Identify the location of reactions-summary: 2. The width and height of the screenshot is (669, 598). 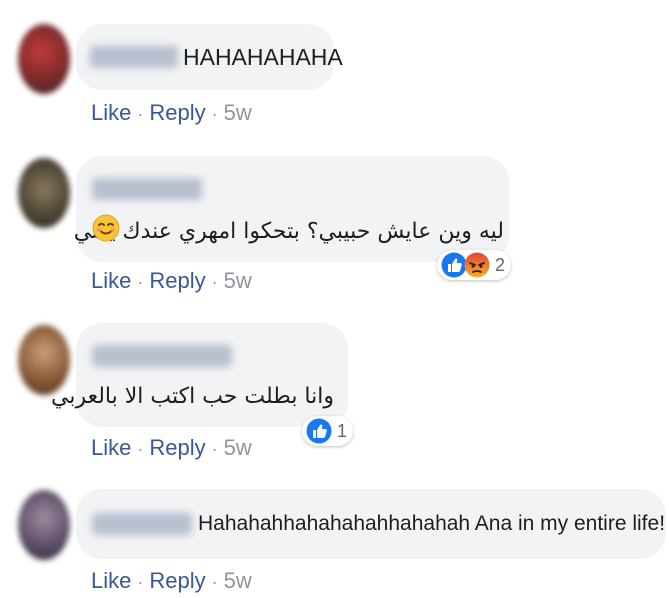
(474, 265).